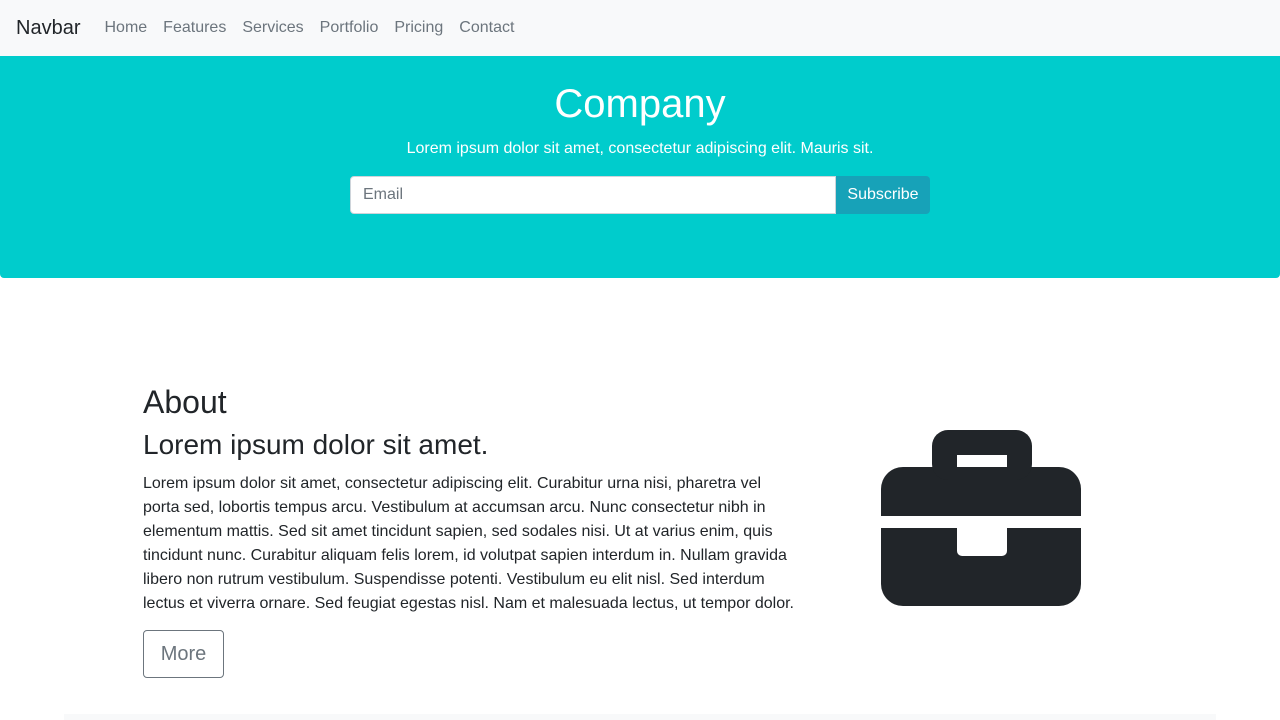 The width and height of the screenshot is (1280, 720). I want to click on navbar-brand: Navbar, so click(48, 28).